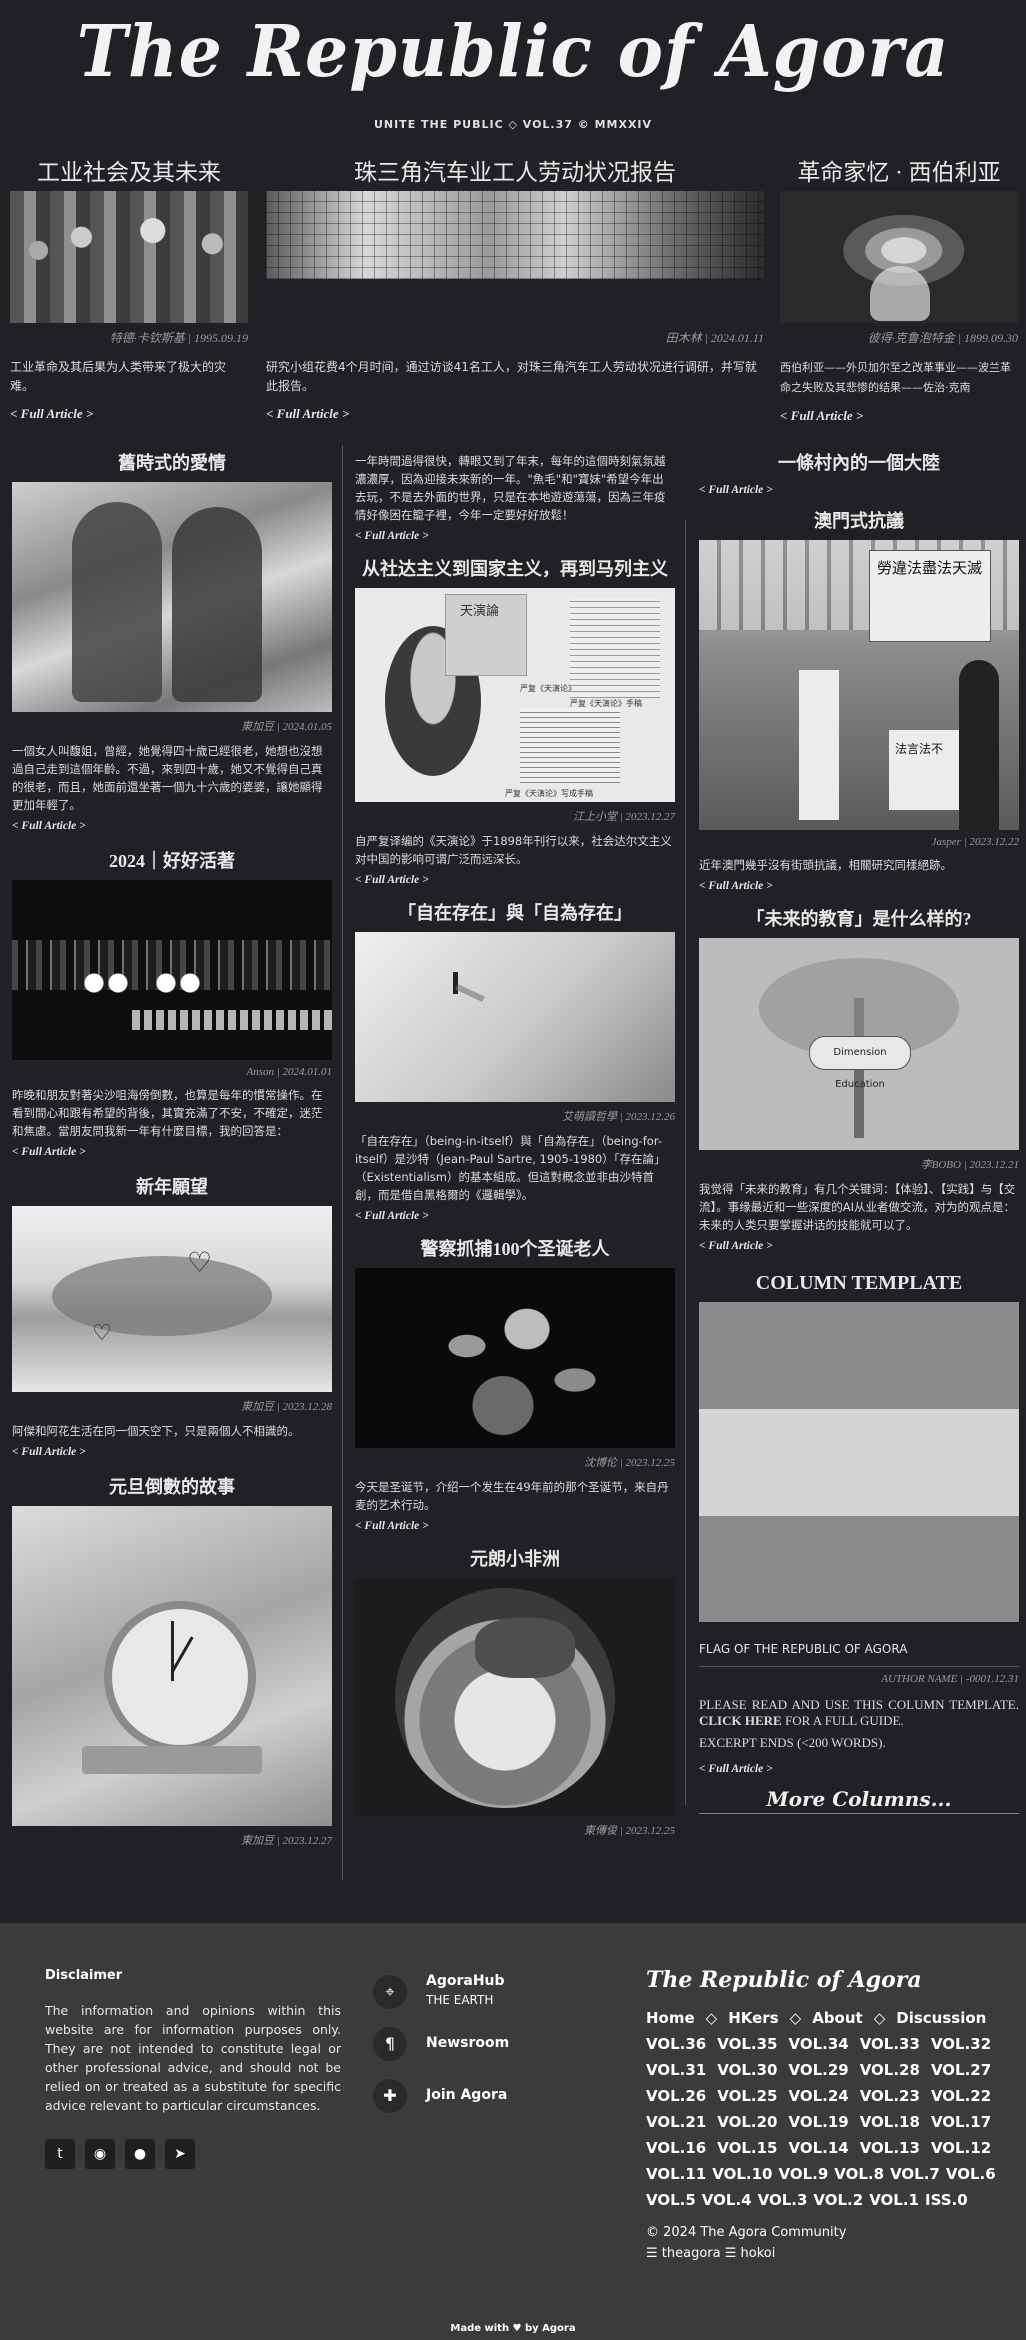  I want to click on nav-discussion: Discussion, so click(941, 2018).